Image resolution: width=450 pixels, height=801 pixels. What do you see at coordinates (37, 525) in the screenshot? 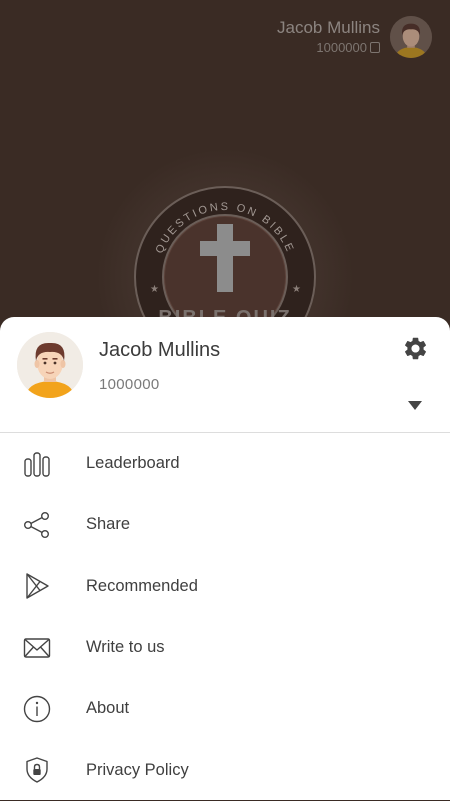
I see `share-icon` at bounding box center [37, 525].